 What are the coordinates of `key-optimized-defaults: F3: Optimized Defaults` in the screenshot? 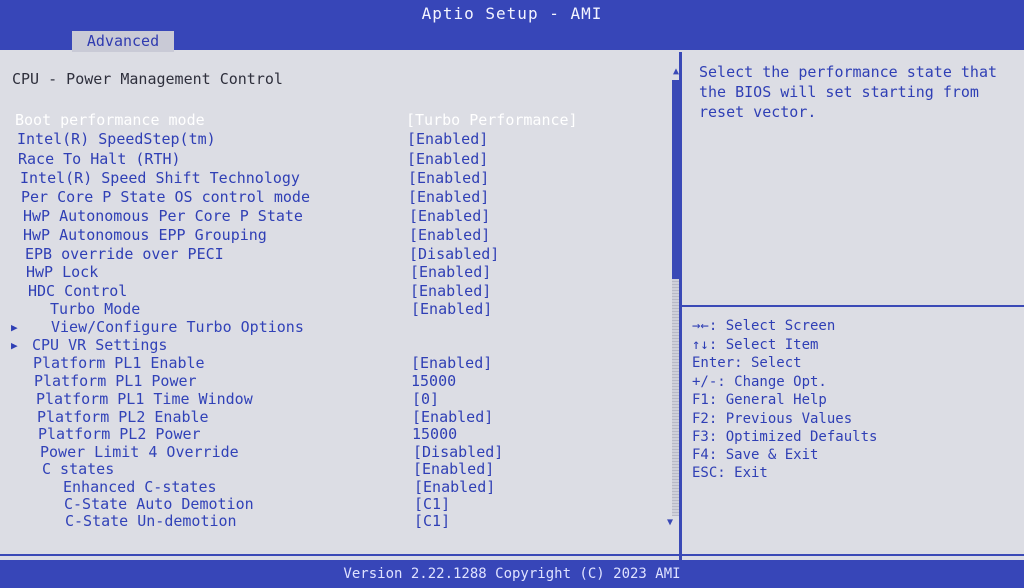 It's located at (785, 437).